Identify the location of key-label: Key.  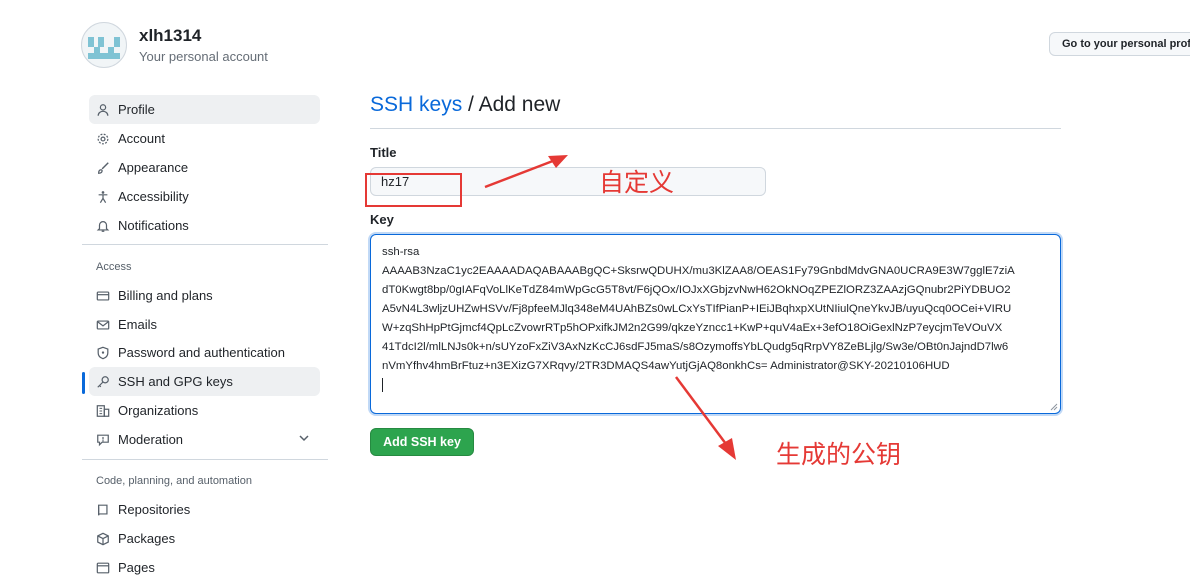
(382, 219).